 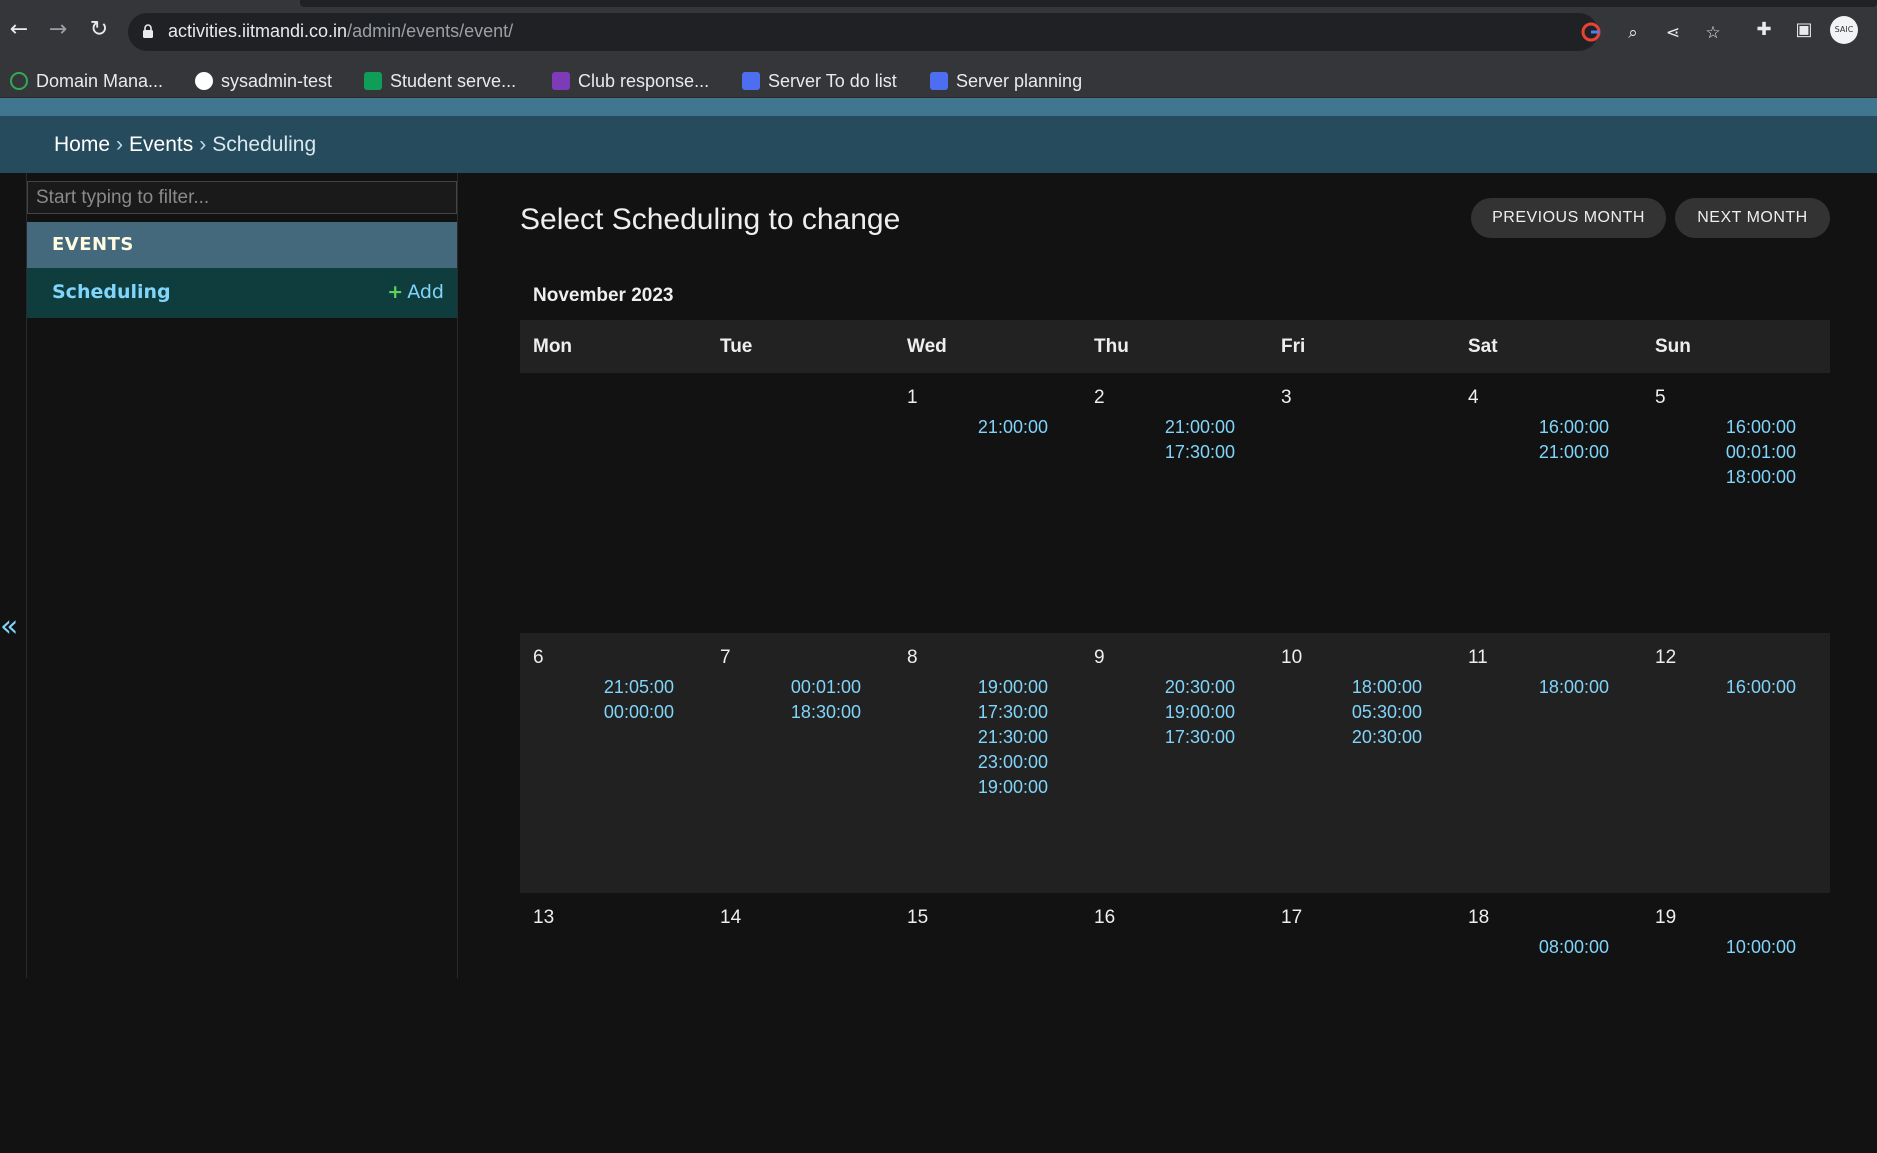 What do you see at coordinates (148, 31) in the screenshot?
I see `lock-icon` at bounding box center [148, 31].